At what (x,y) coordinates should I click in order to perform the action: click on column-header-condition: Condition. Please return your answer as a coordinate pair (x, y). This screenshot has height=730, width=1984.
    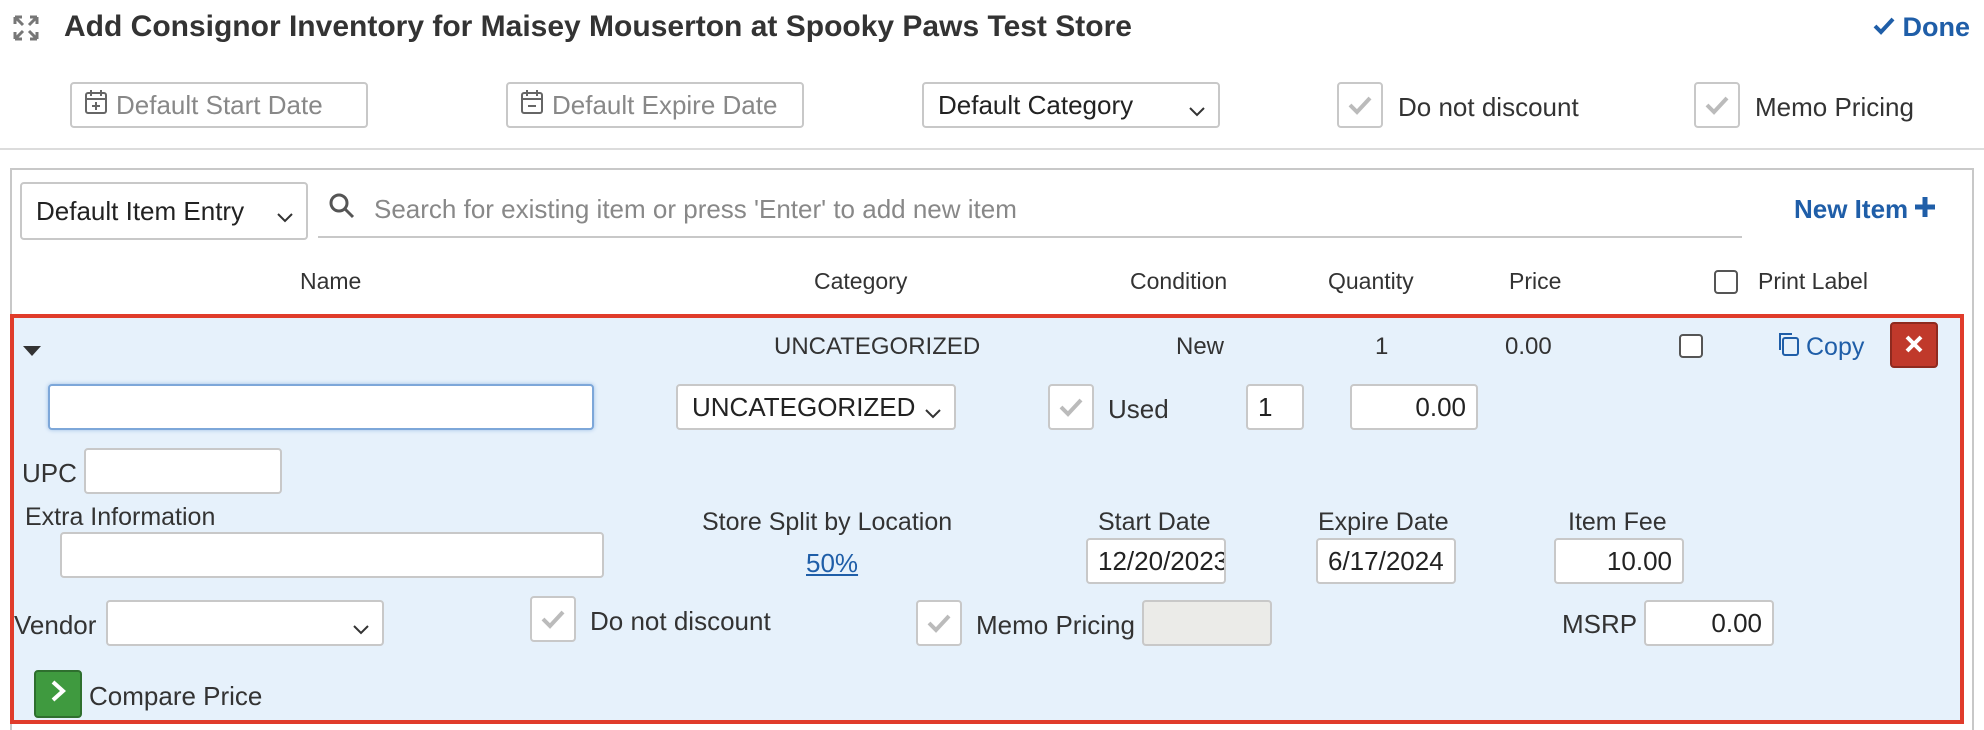
    Looking at the image, I should click on (1179, 281).